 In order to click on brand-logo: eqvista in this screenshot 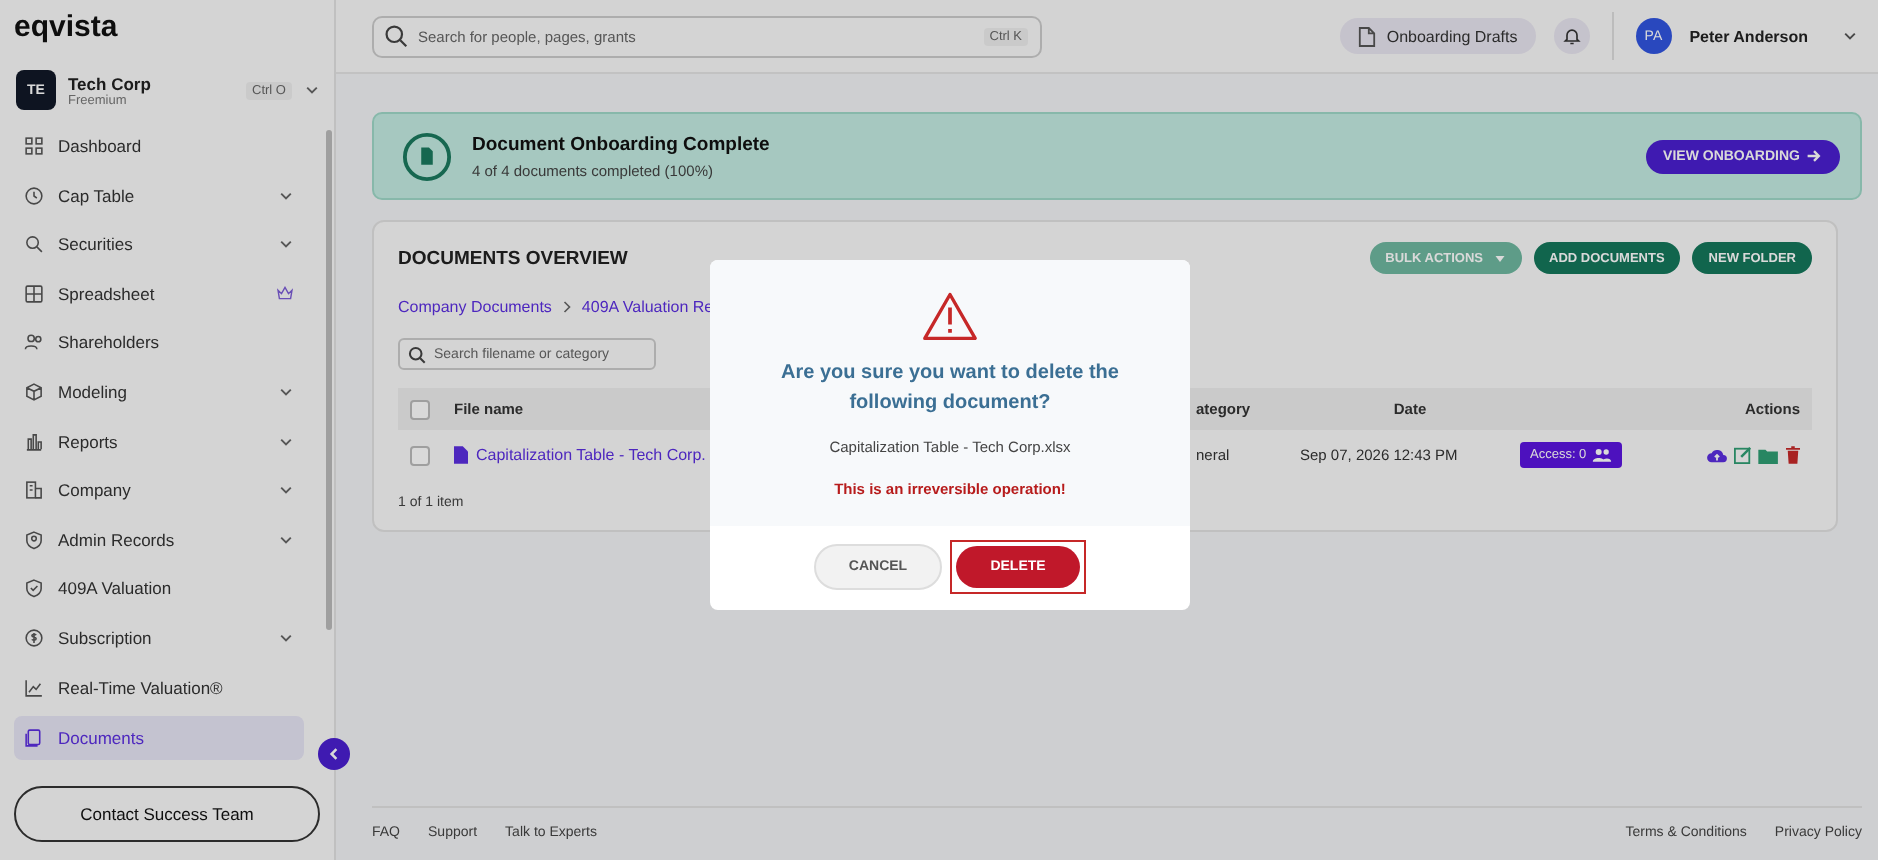, I will do `click(66, 27)`.